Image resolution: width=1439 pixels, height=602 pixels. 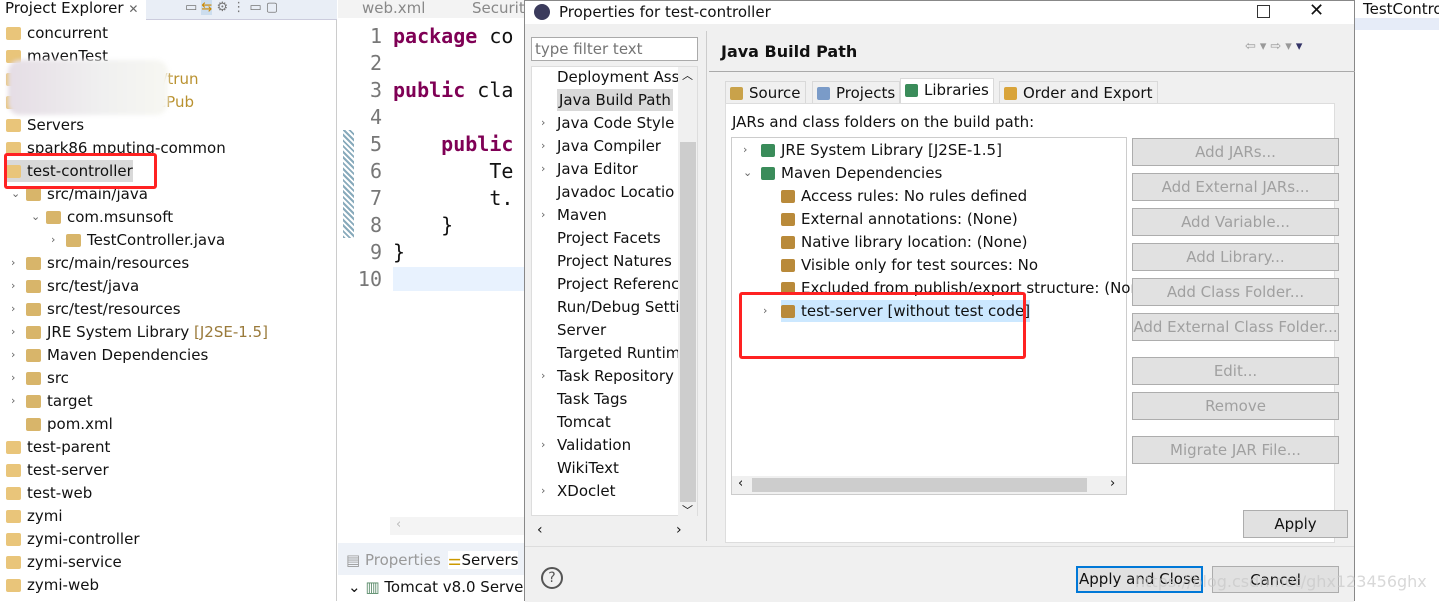 I want to click on nav-horizontal-scrollbar: ‹ ›, so click(x=614, y=532).